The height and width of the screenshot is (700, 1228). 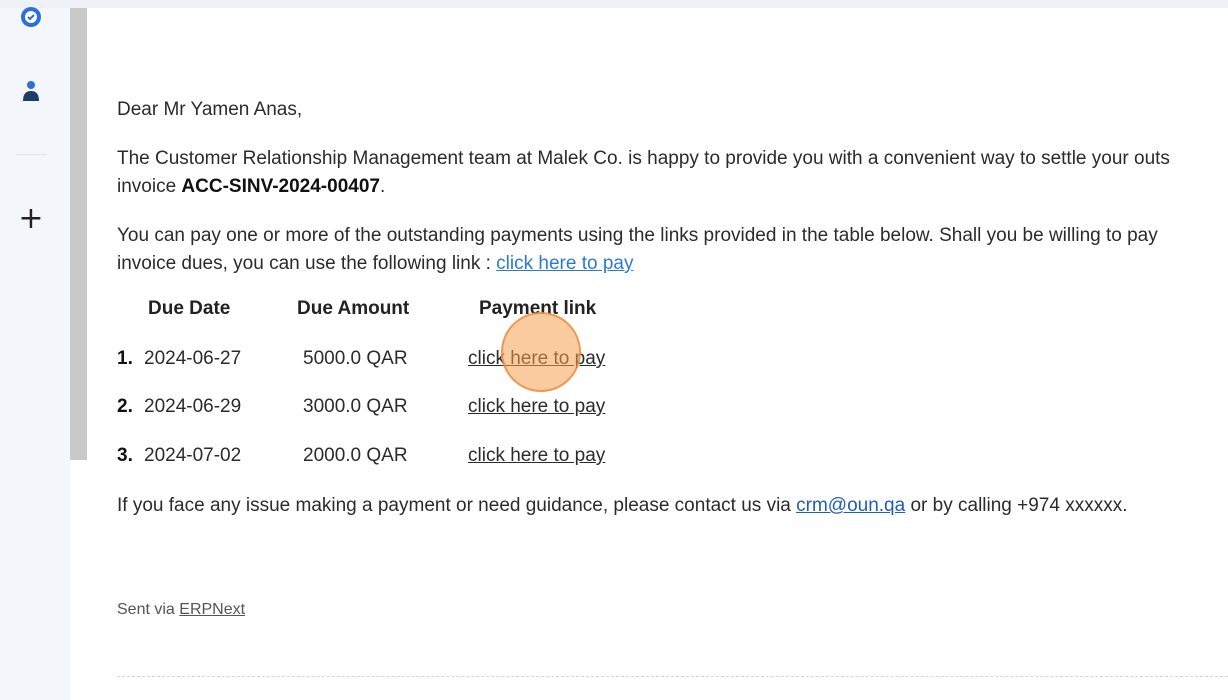 I want to click on sidebar-divider, so click(x=31, y=154).